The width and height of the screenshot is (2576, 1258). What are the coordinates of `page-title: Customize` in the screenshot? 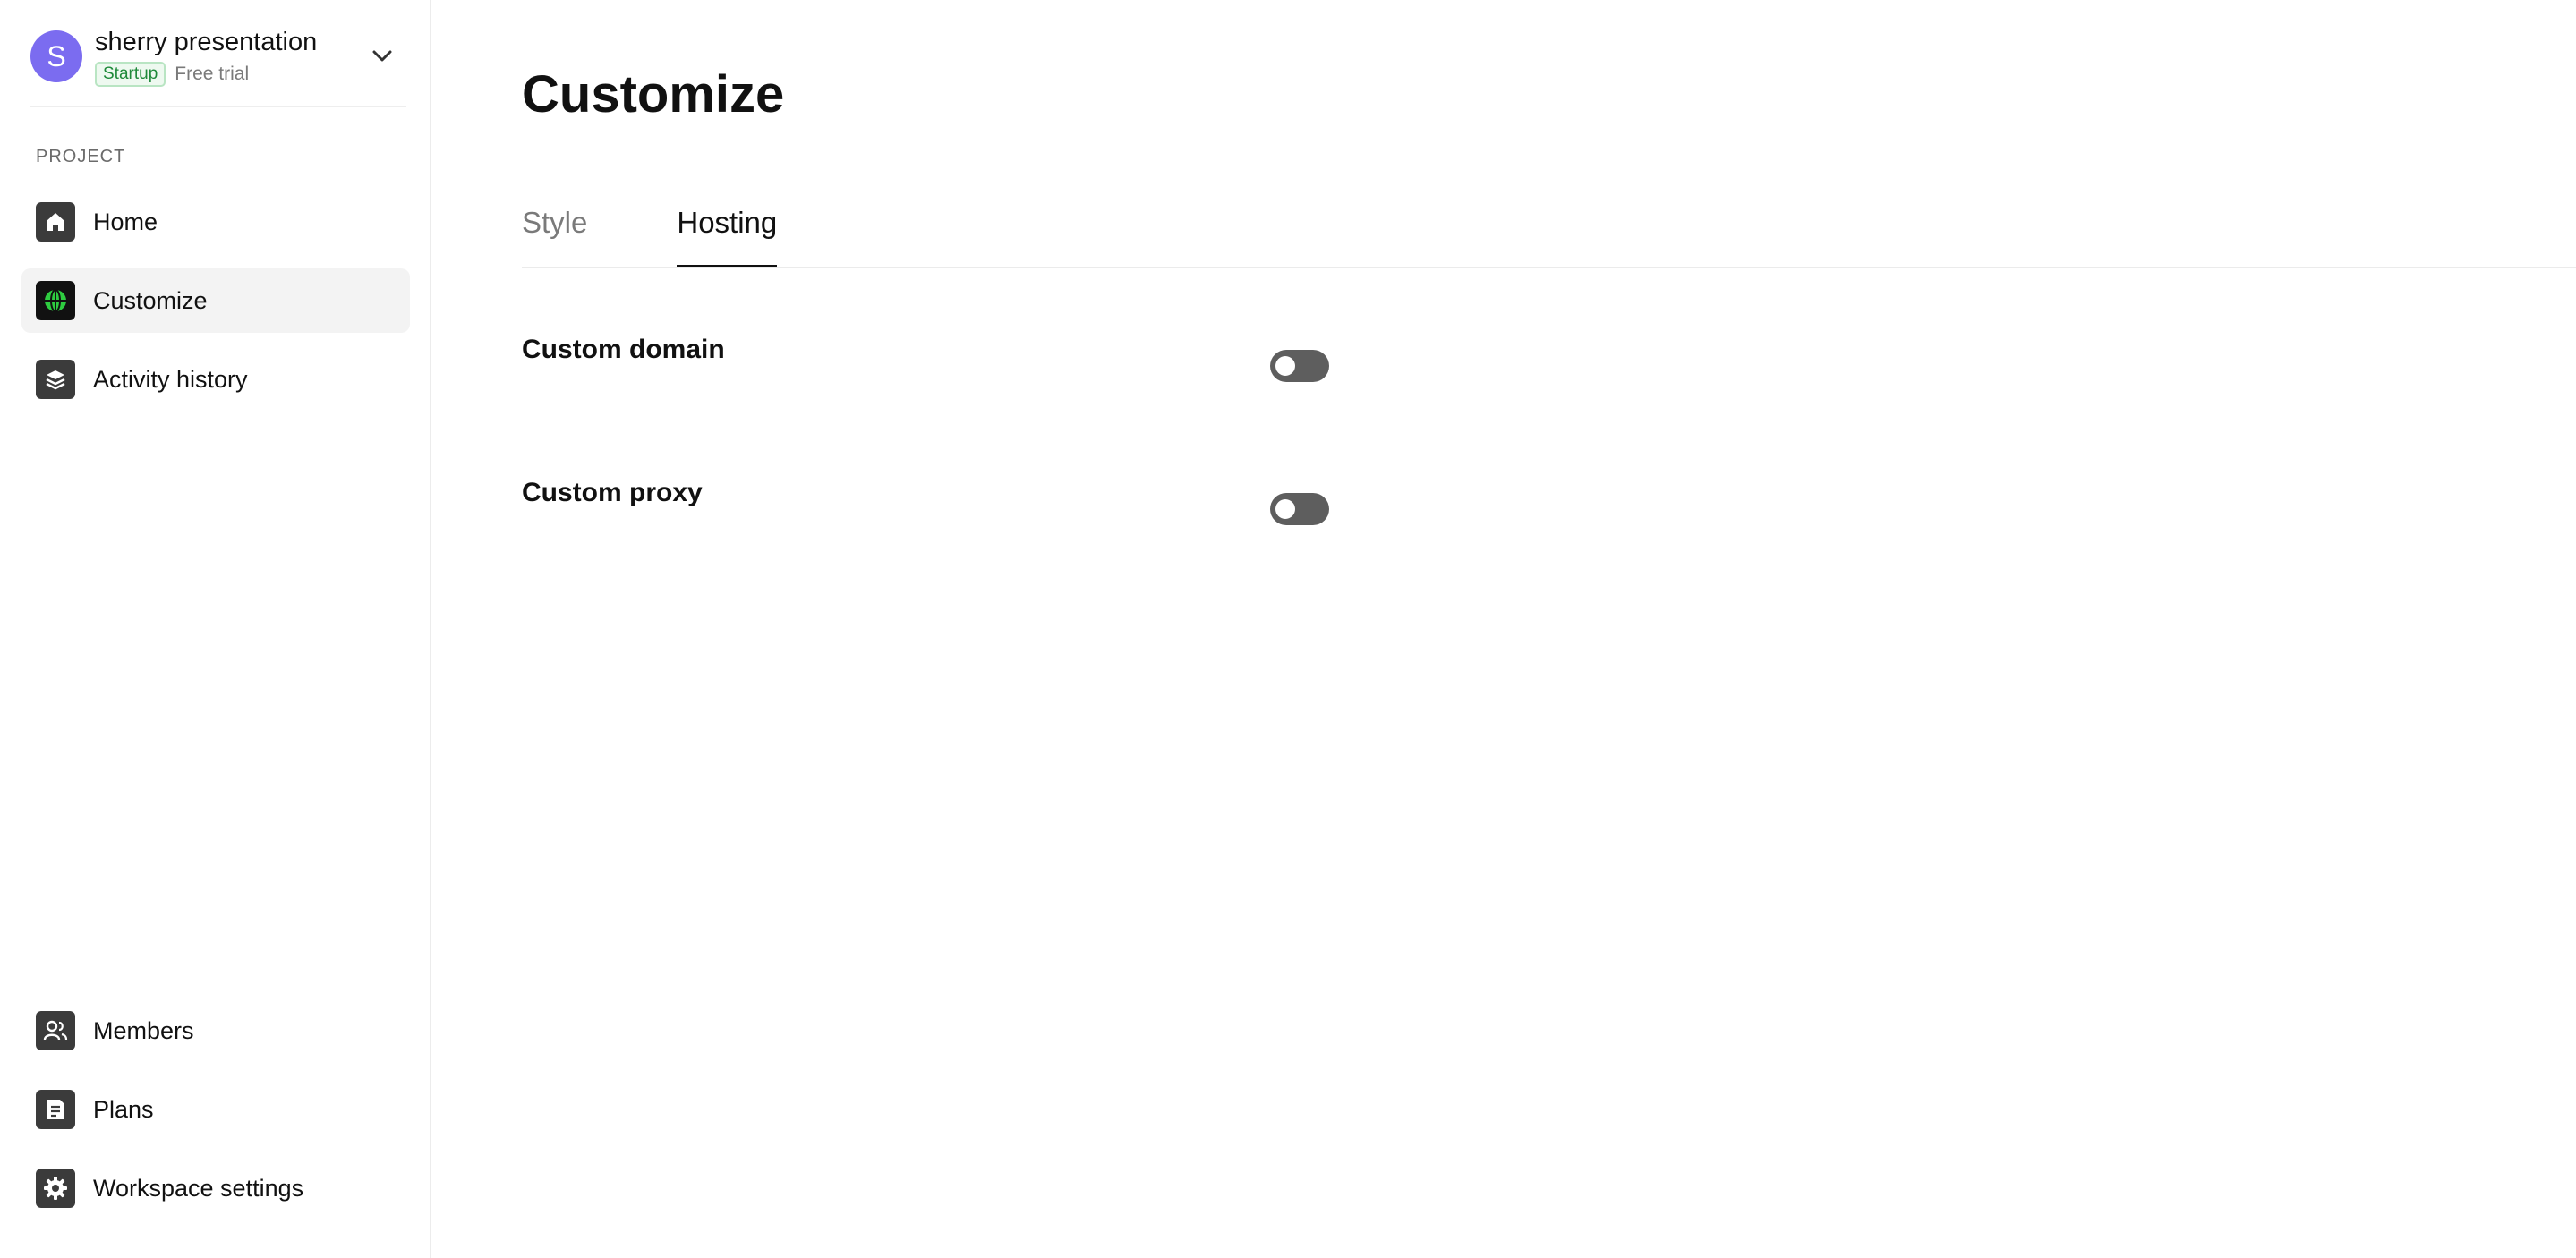 It's located at (653, 94).